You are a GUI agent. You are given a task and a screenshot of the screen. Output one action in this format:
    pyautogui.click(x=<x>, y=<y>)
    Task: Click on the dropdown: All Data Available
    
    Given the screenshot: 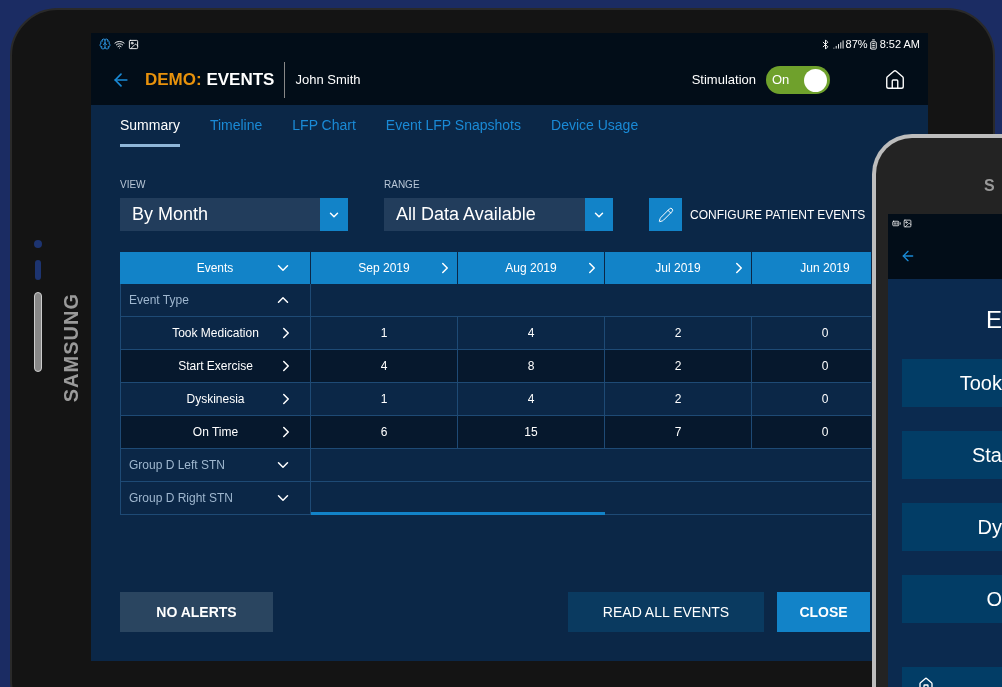 What is the action you would take?
    pyautogui.click(x=498, y=214)
    